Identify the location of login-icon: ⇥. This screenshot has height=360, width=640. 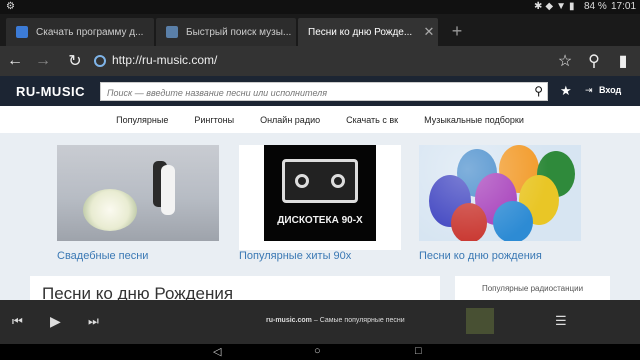
(589, 90).